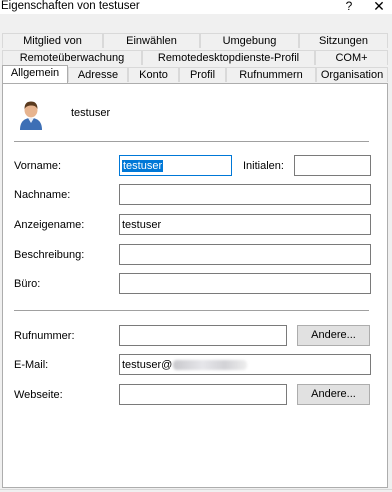  I want to click on tab-adresse: Adresse, so click(98, 74).